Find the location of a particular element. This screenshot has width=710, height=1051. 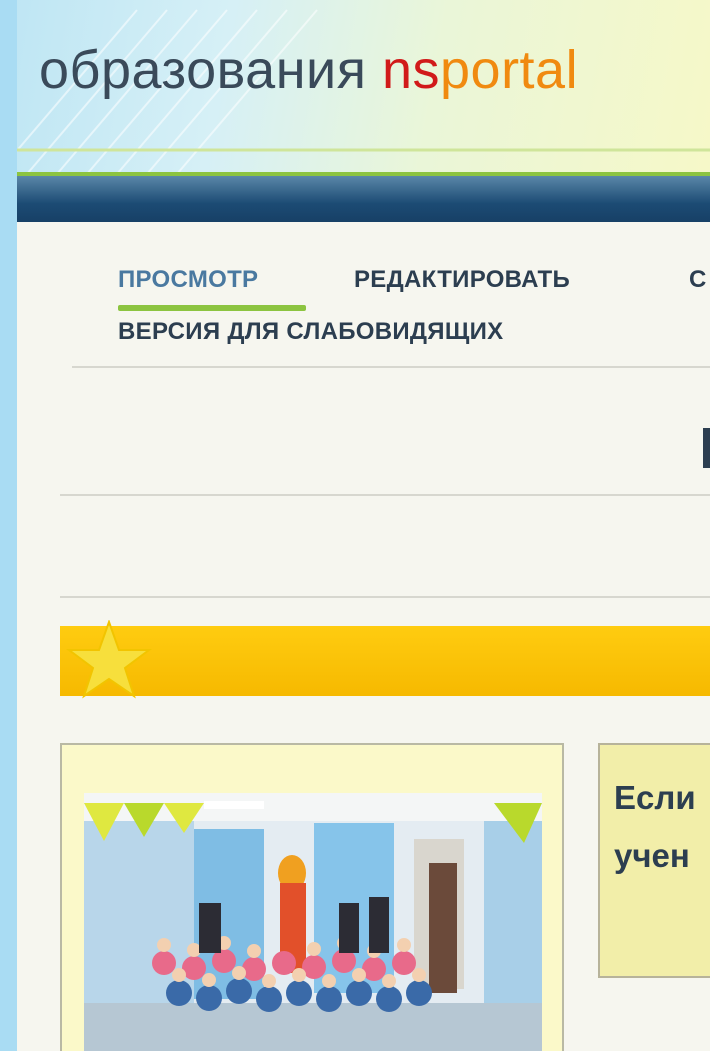

info-card-line2: учен is located at coordinates (652, 855).